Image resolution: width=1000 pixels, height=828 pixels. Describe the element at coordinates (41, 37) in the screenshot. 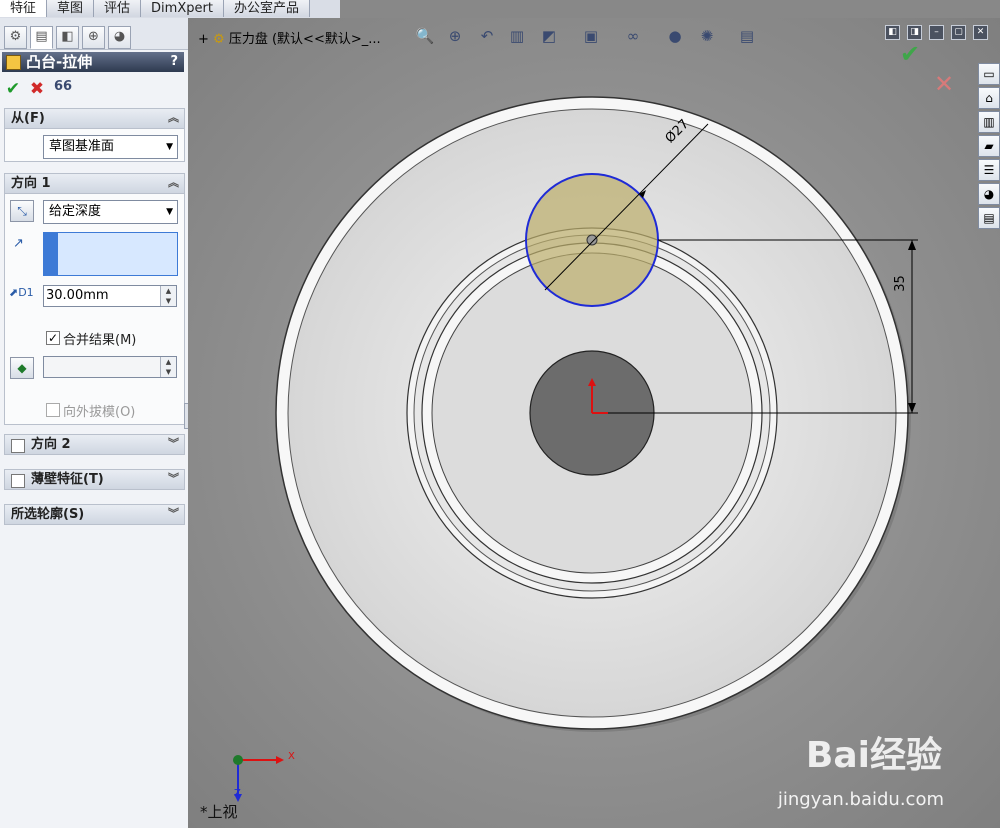

I see `property-manager-tab-icon: ▤` at that location.